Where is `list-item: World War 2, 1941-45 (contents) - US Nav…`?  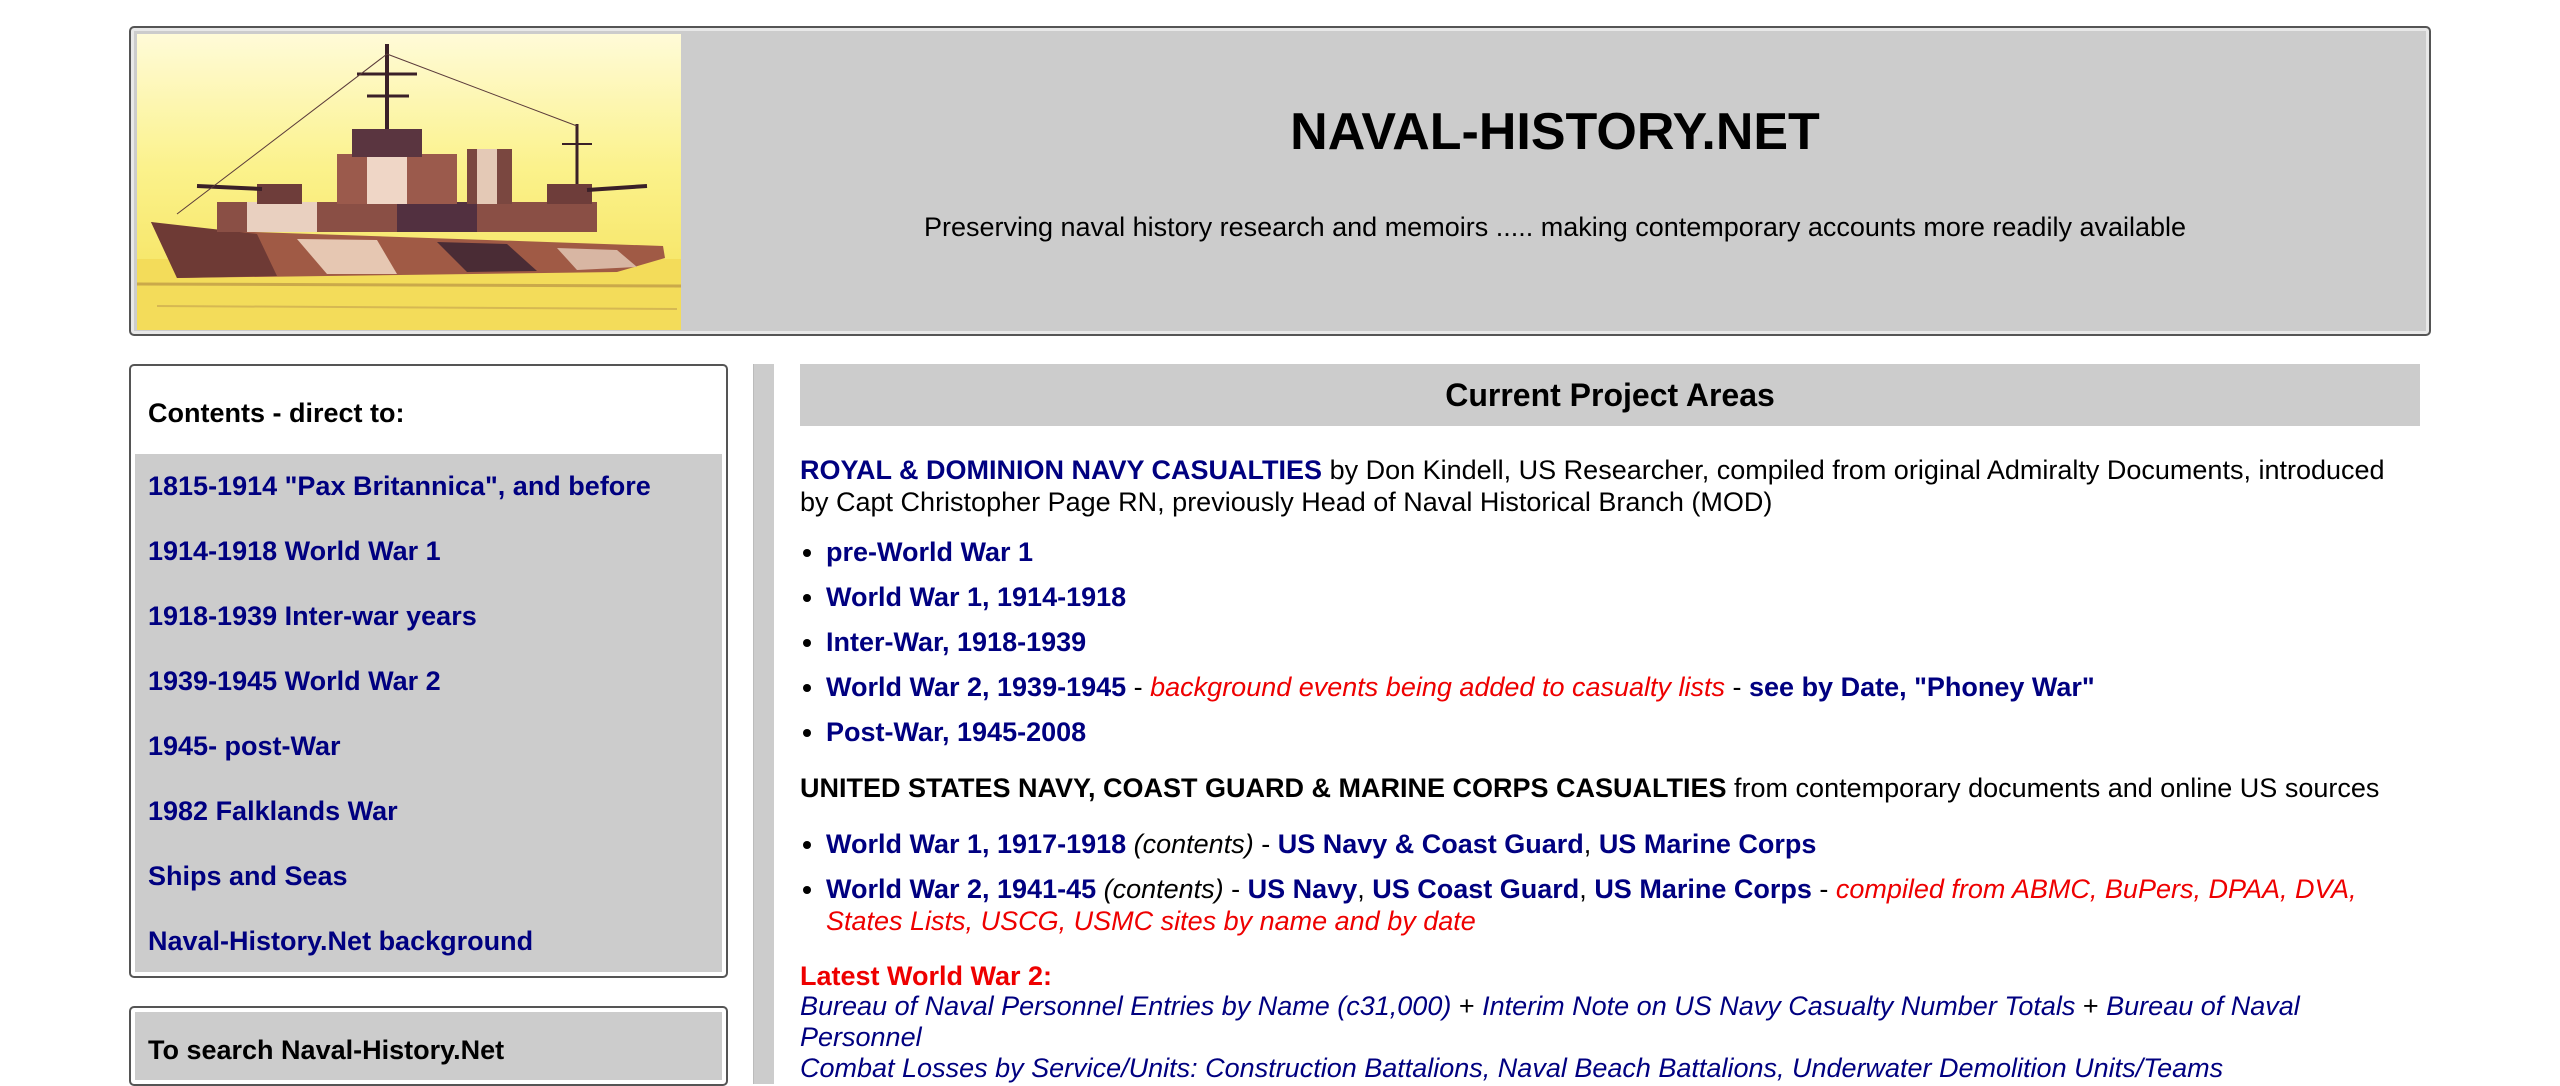 list-item: World War 2, 1941-45 (contents) - US Nav… is located at coordinates (1623, 905).